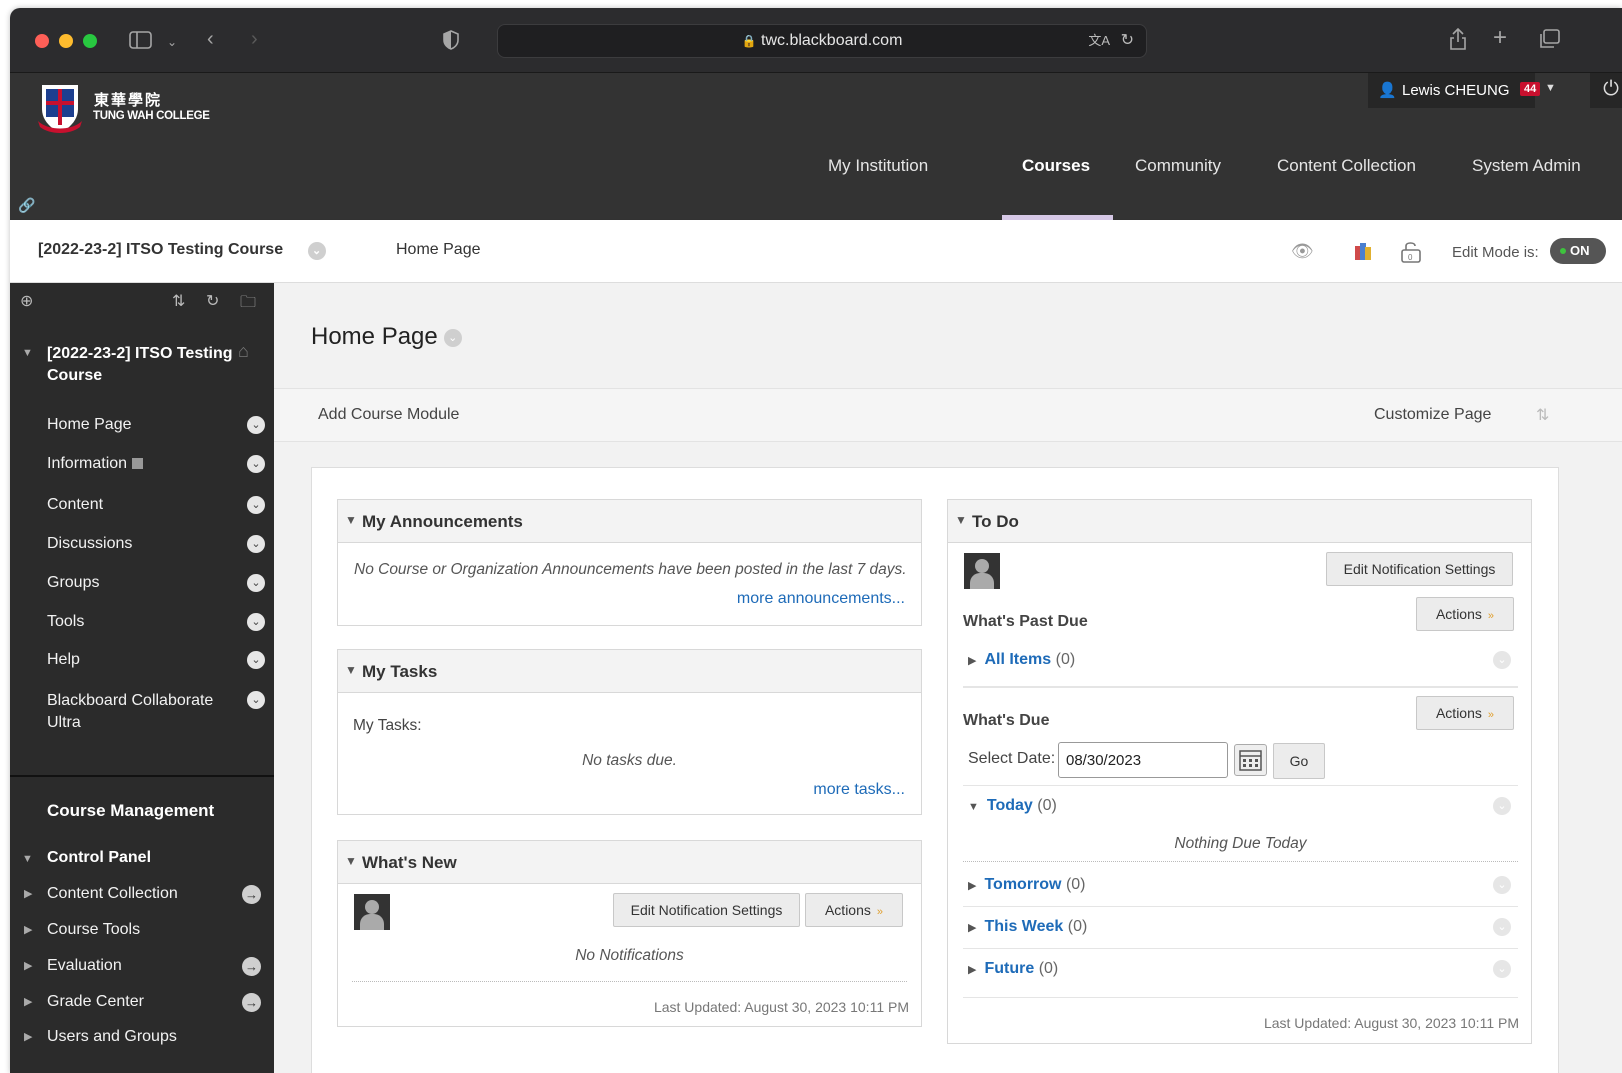  What do you see at coordinates (1178, 166) in the screenshot?
I see `tab-community: Community` at bounding box center [1178, 166].